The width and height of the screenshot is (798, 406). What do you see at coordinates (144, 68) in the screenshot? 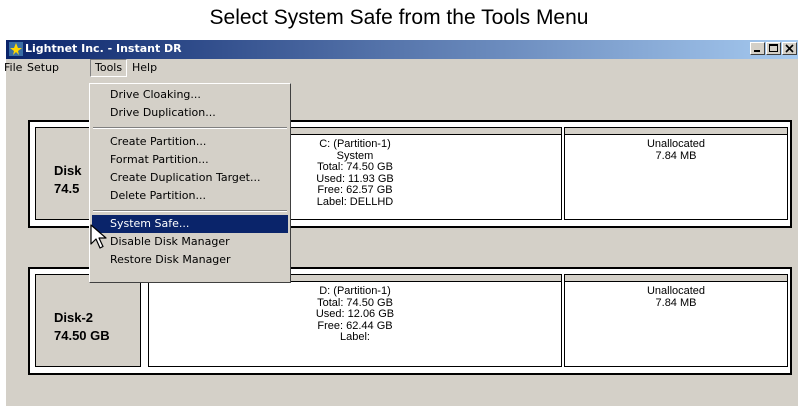
I see `menu-help: Help` at bounding box center [144, 68].